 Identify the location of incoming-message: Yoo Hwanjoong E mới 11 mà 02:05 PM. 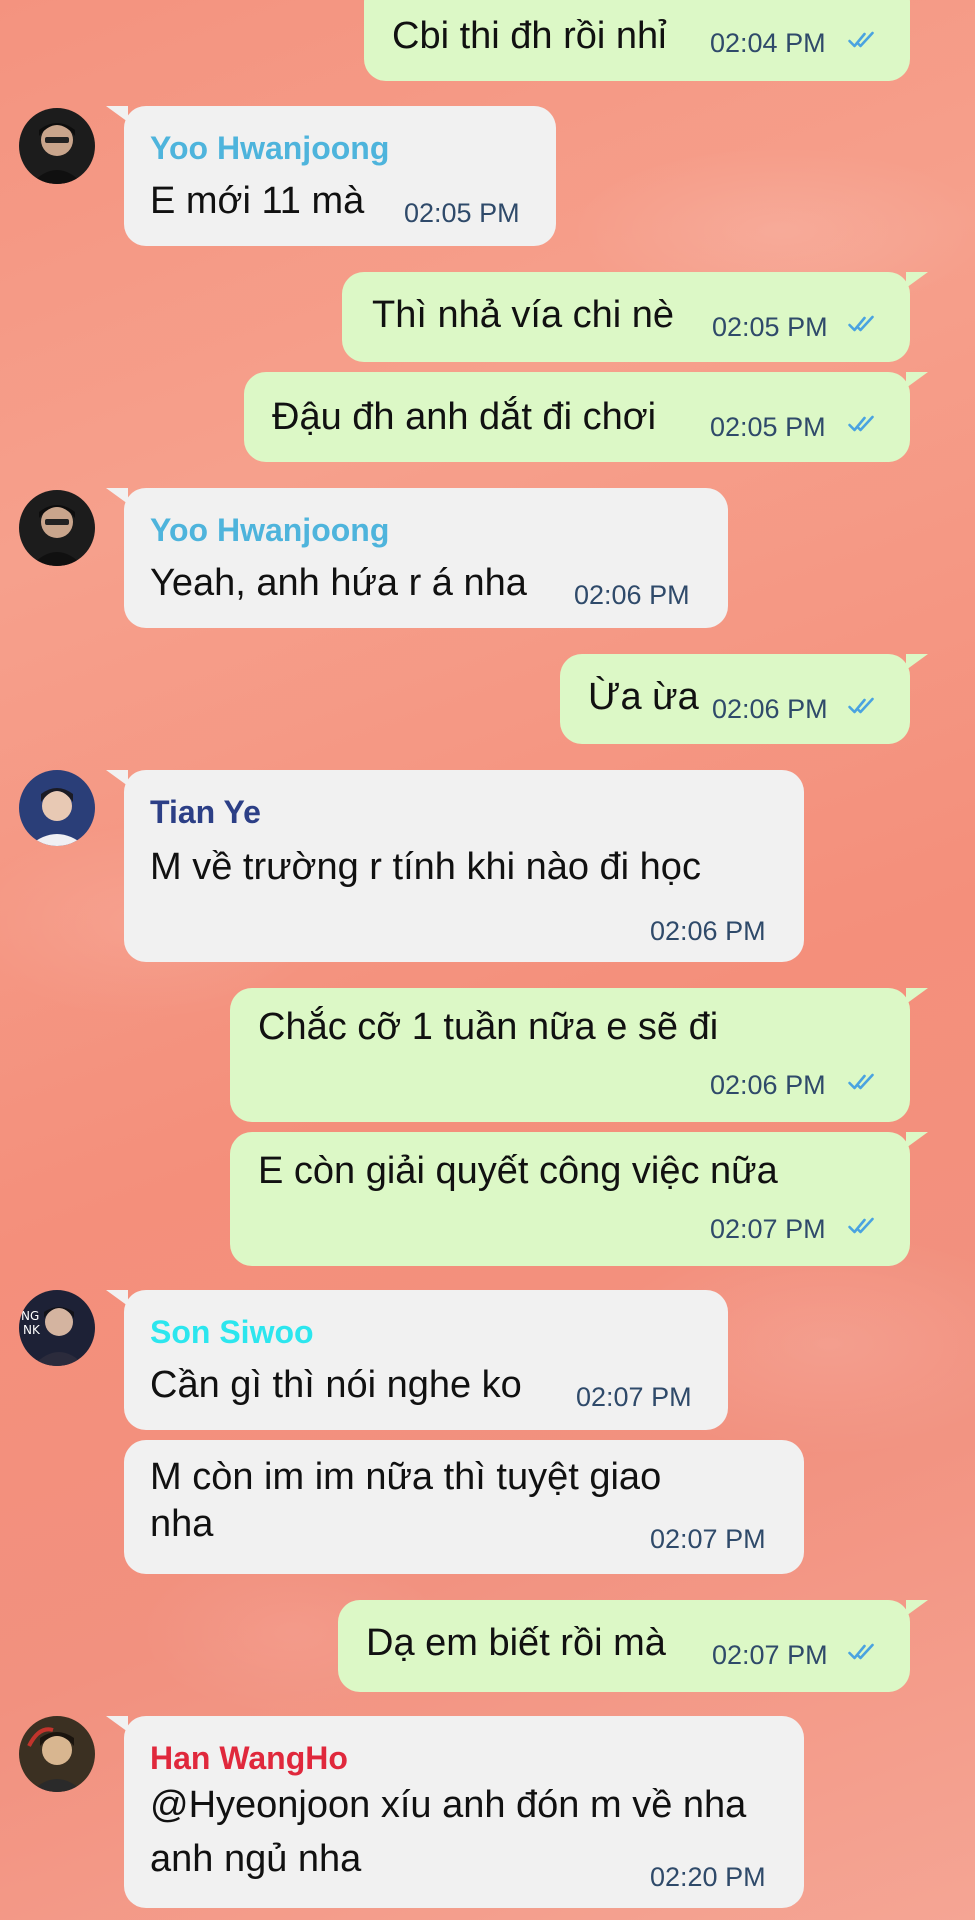
(331, 176).